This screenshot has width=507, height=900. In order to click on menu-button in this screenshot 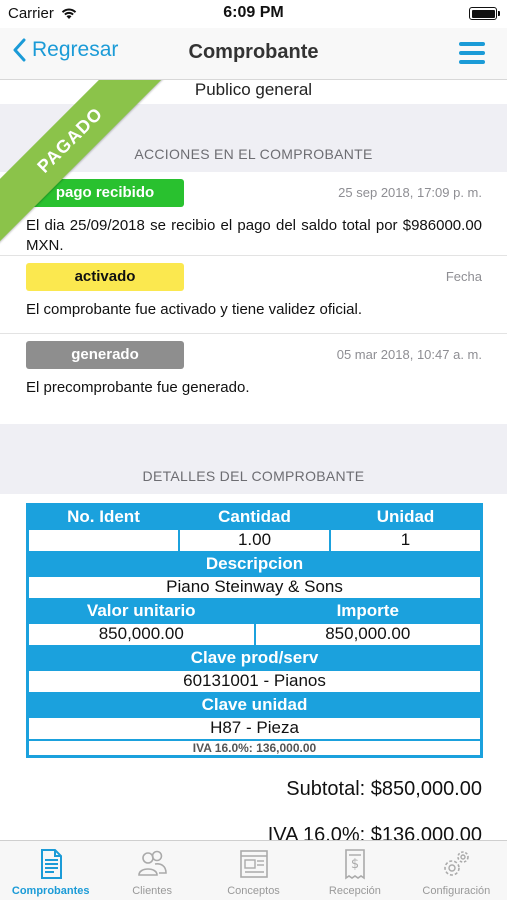, I will do `click(472, 53)`.